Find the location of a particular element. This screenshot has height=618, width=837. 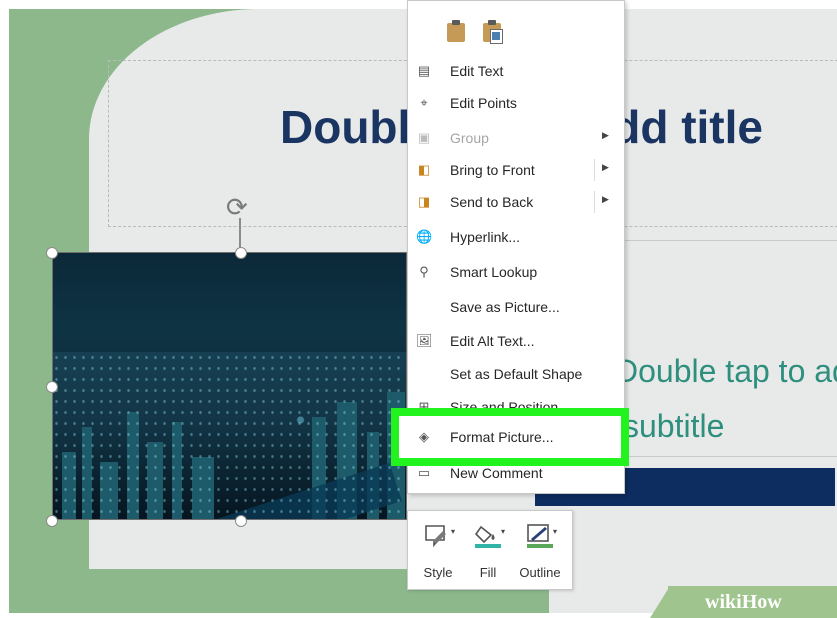

watermark-corner is located at coordinates (660, 602).